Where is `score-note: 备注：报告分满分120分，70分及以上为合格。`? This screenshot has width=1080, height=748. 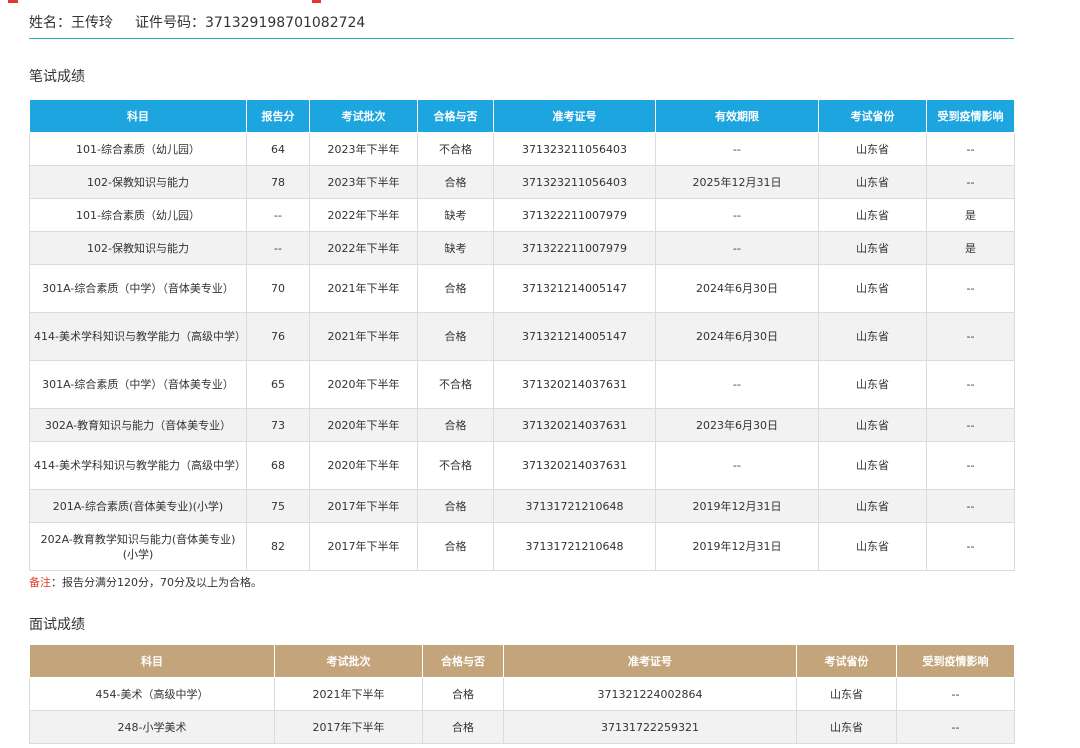
score-note: 备注：报告分满分120分，70分及以上为合格。 is located at coordinates (521, 583).